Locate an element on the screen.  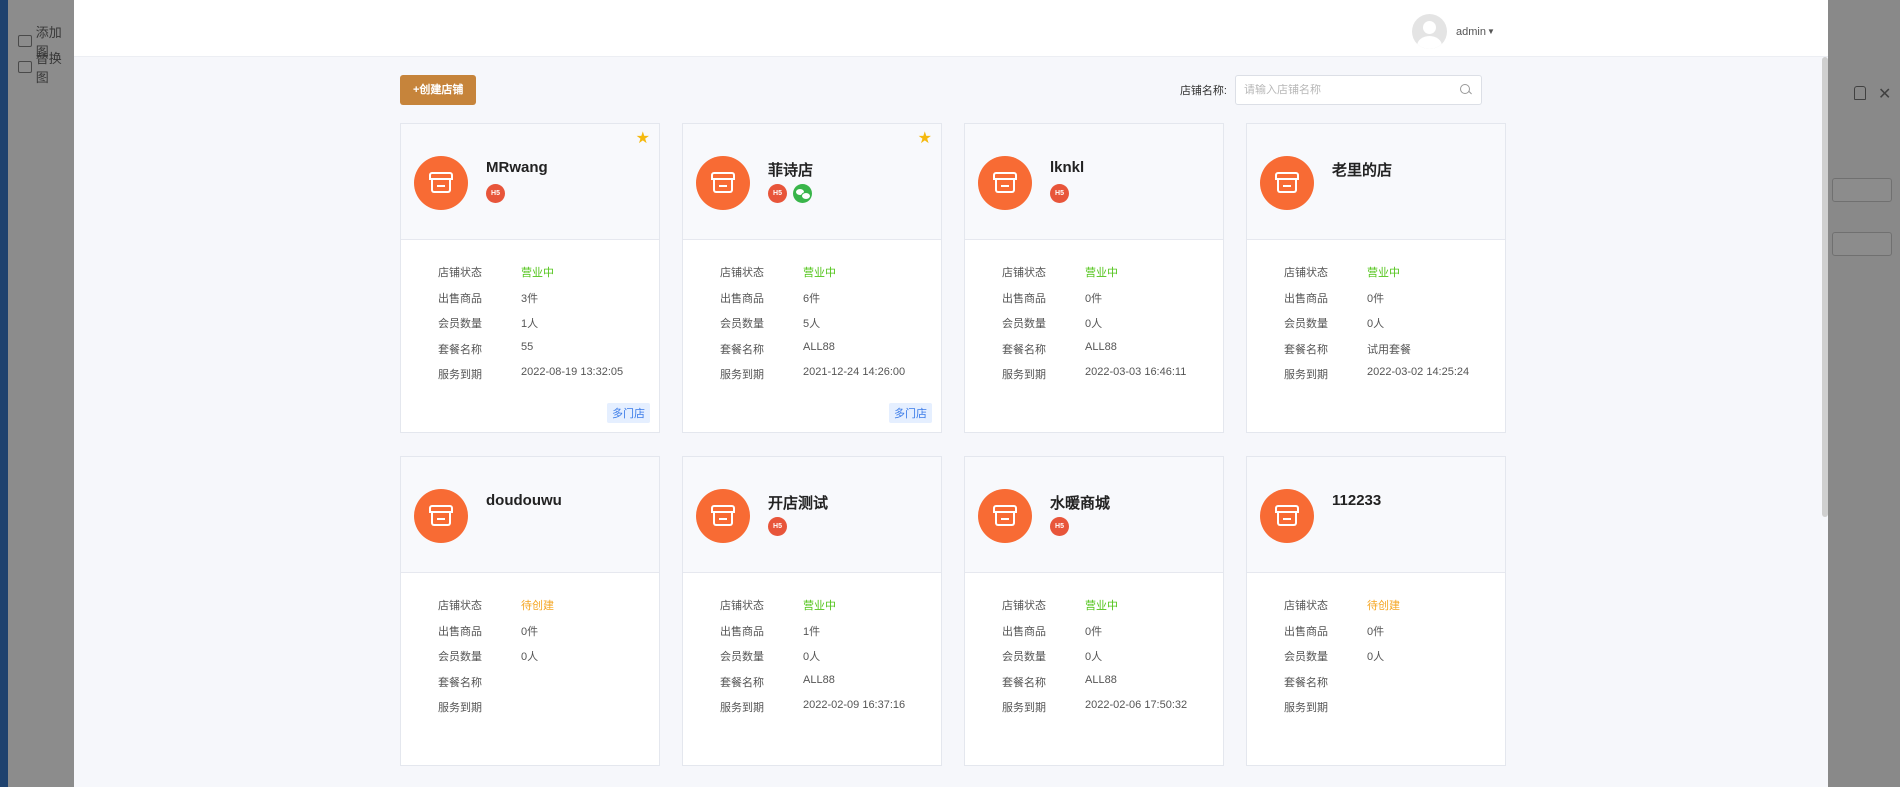
store-field-status: 店铺状态 待创建 is located at coordinates (548, 610).